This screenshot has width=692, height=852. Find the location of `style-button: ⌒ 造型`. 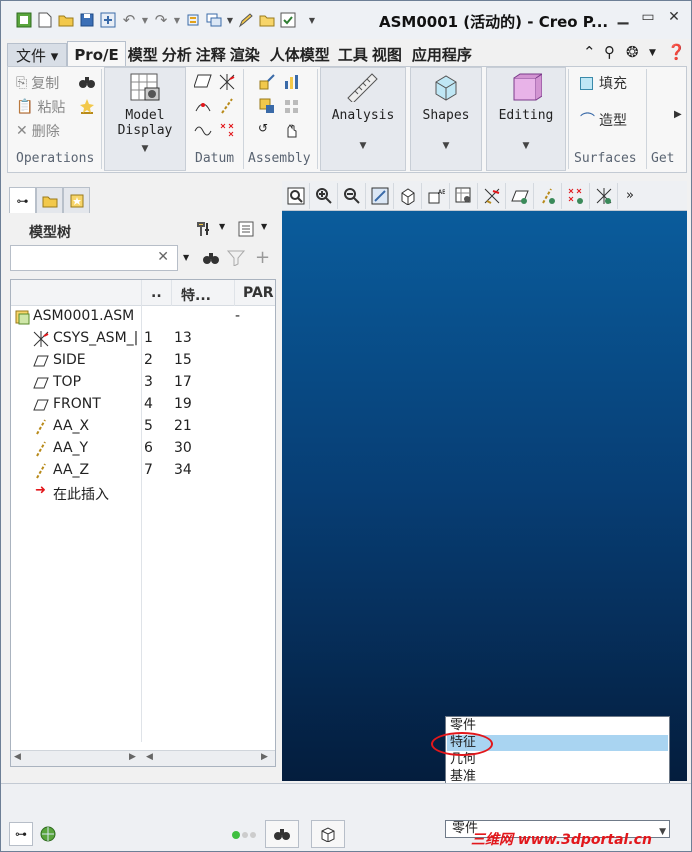

style-button: ⌒ 造型 is located at coordinates (603, 119).